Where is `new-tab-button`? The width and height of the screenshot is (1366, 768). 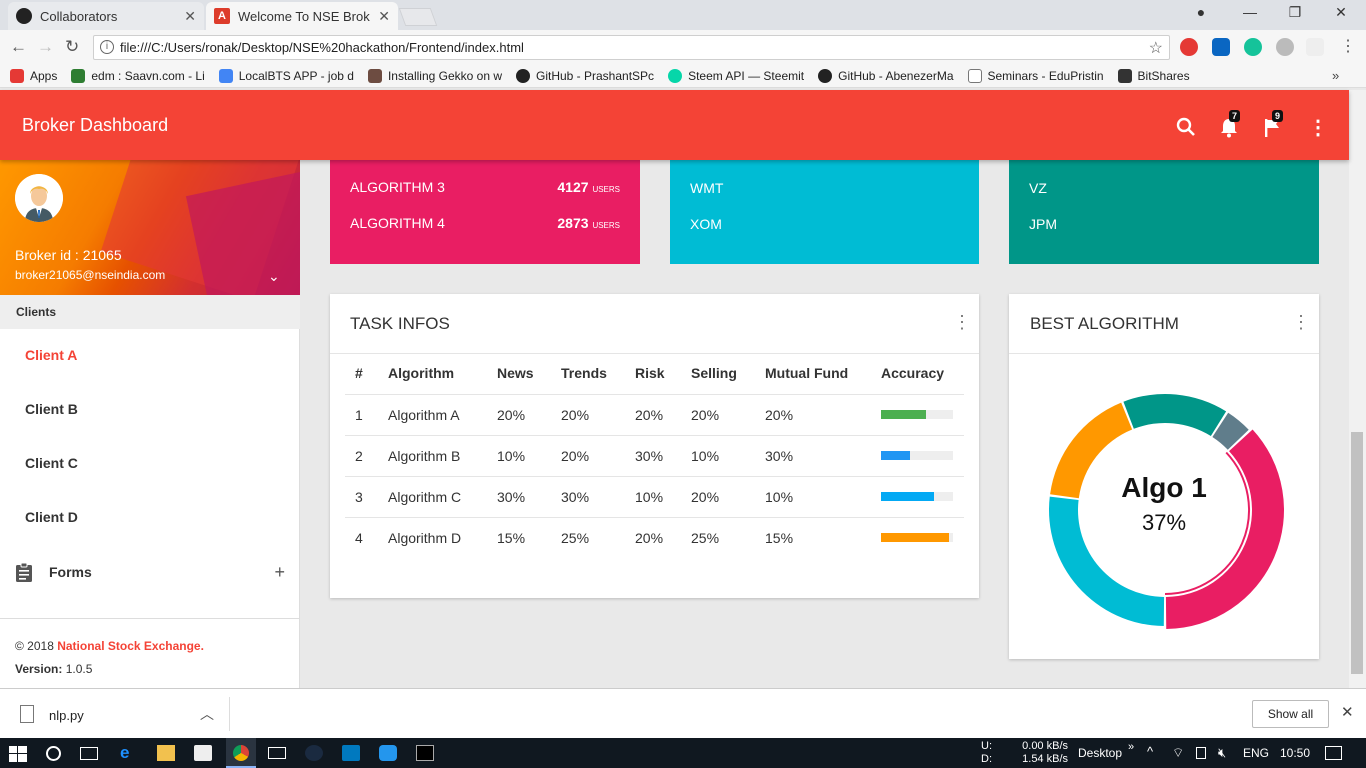
new-tab-button is located at coordinates (418, 17).